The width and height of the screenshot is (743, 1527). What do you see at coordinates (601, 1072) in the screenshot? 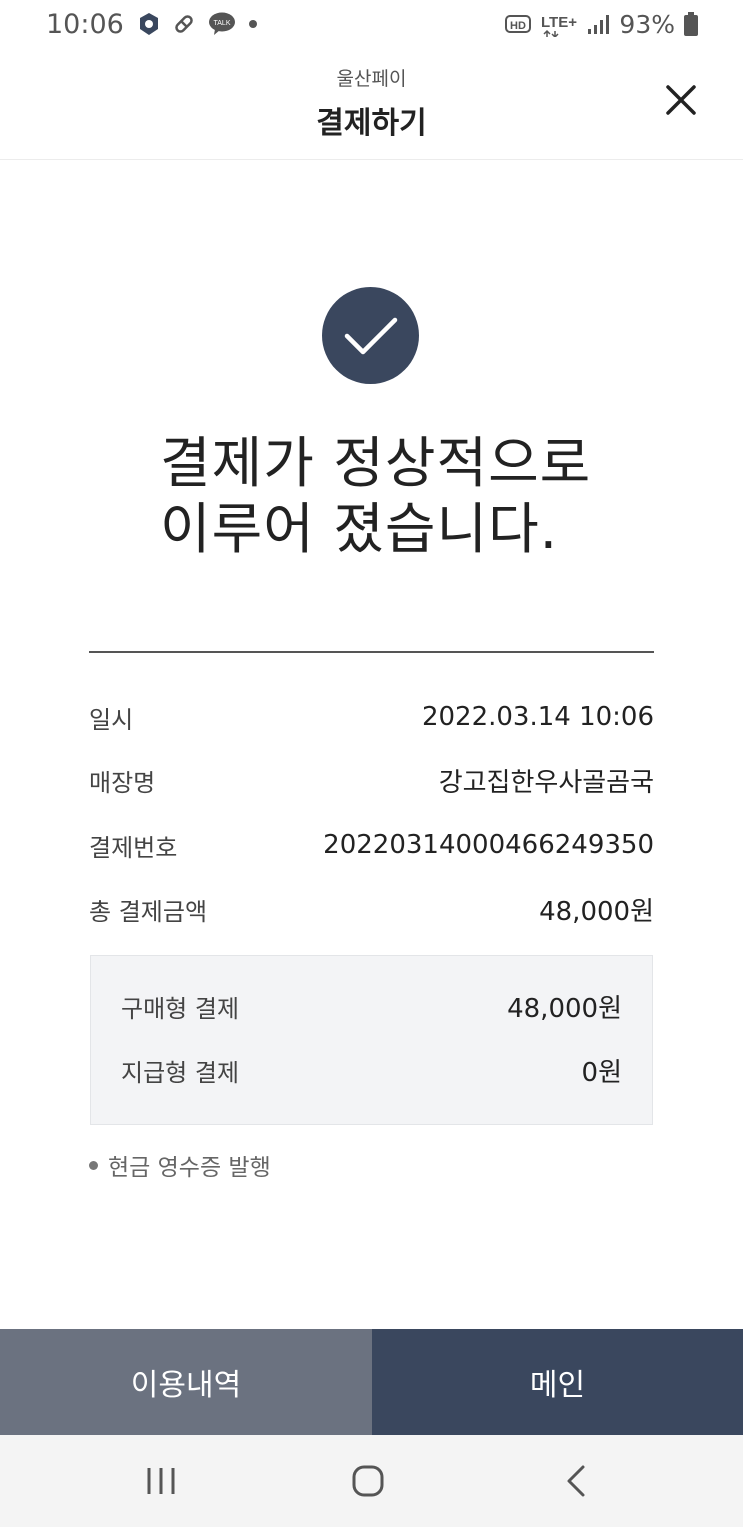
I see `breakdown-value: 0원` at bounding box center [601, 1072].